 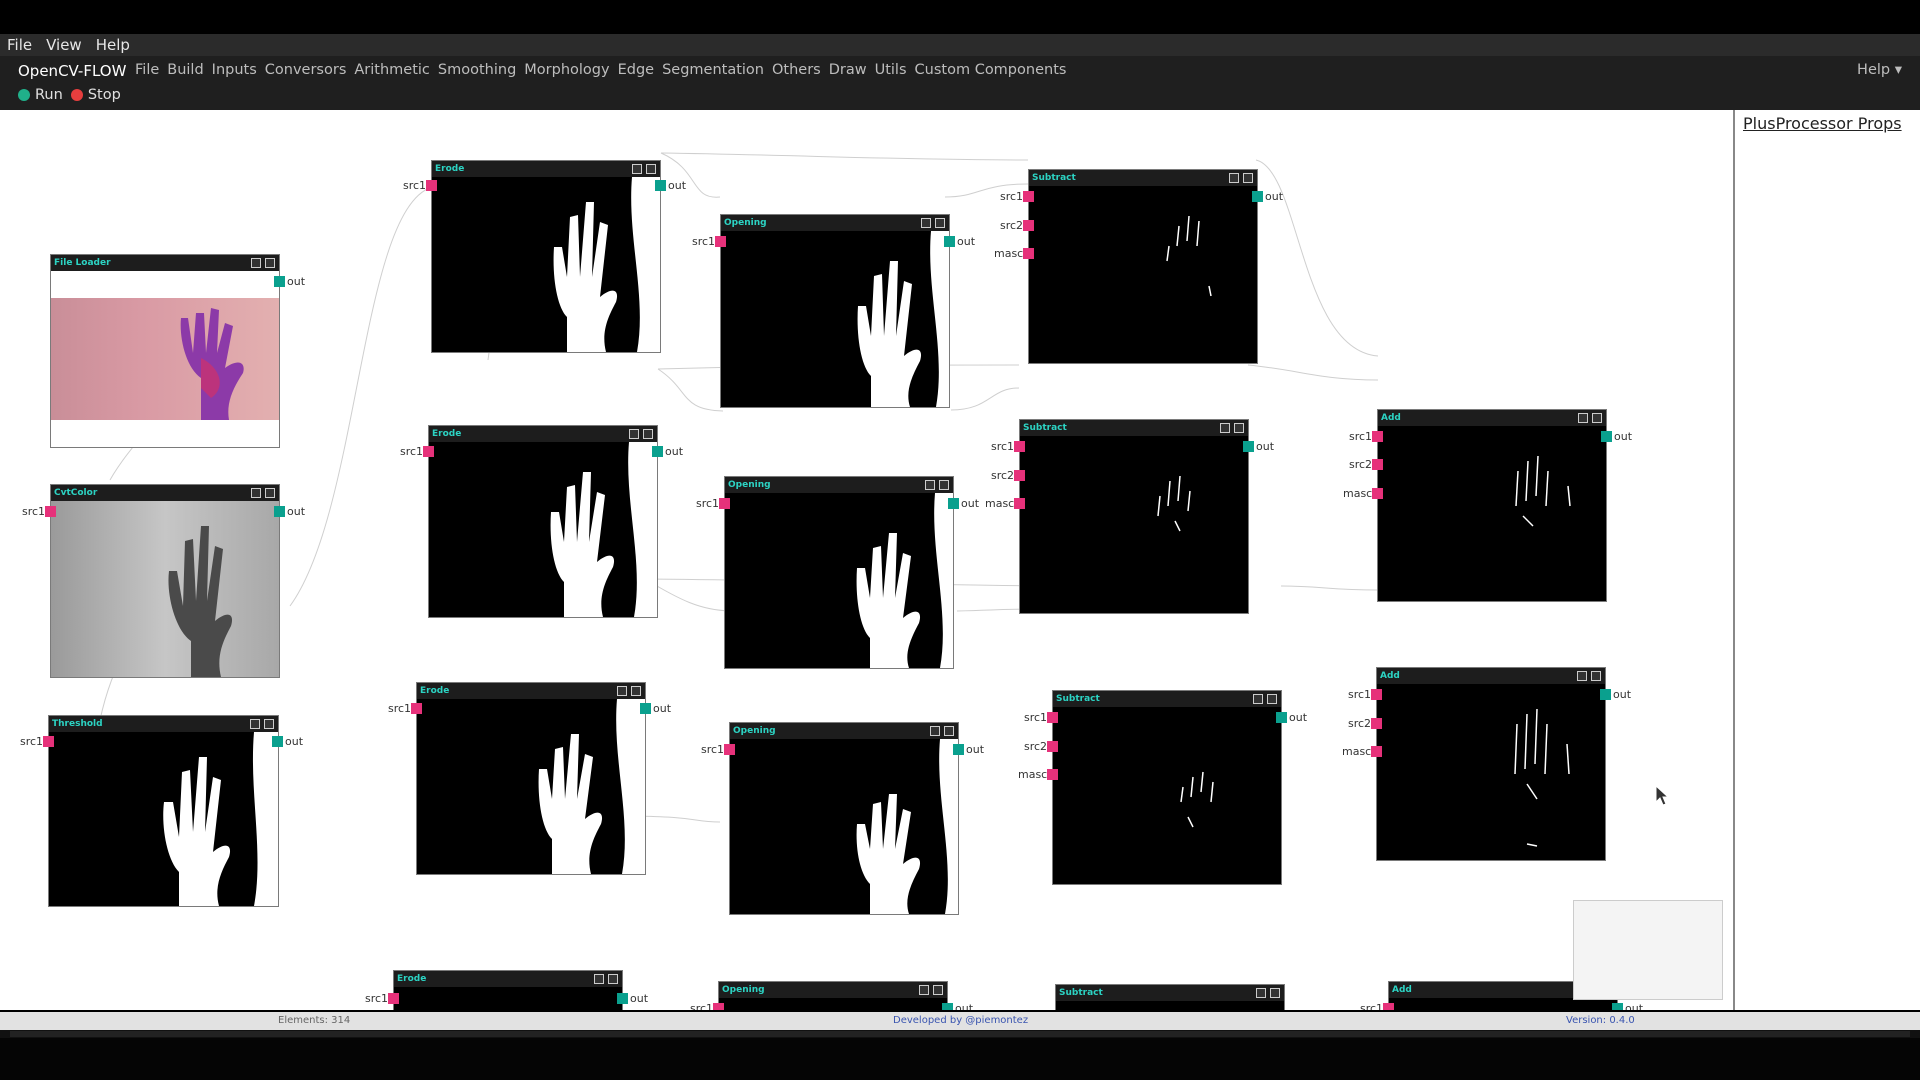 I want to click on node-header: CvtColor, so click(x=165, y=493).